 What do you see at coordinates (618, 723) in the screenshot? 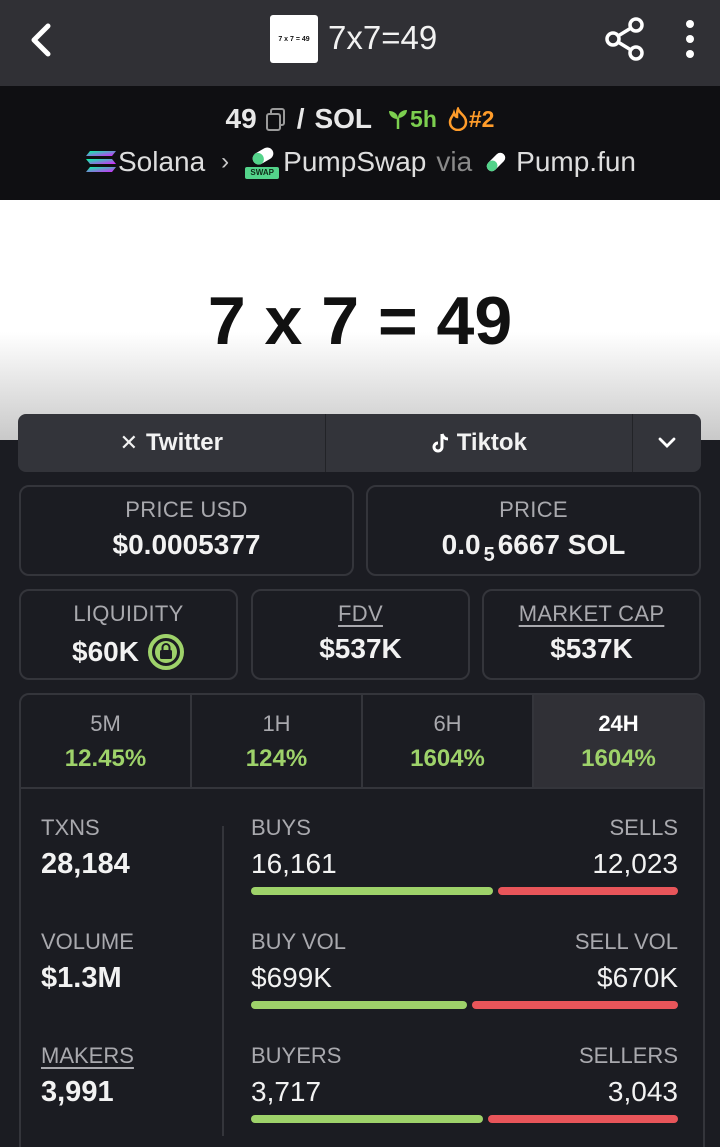
I see `period-label: 24H` at bounding box center [618, 723].